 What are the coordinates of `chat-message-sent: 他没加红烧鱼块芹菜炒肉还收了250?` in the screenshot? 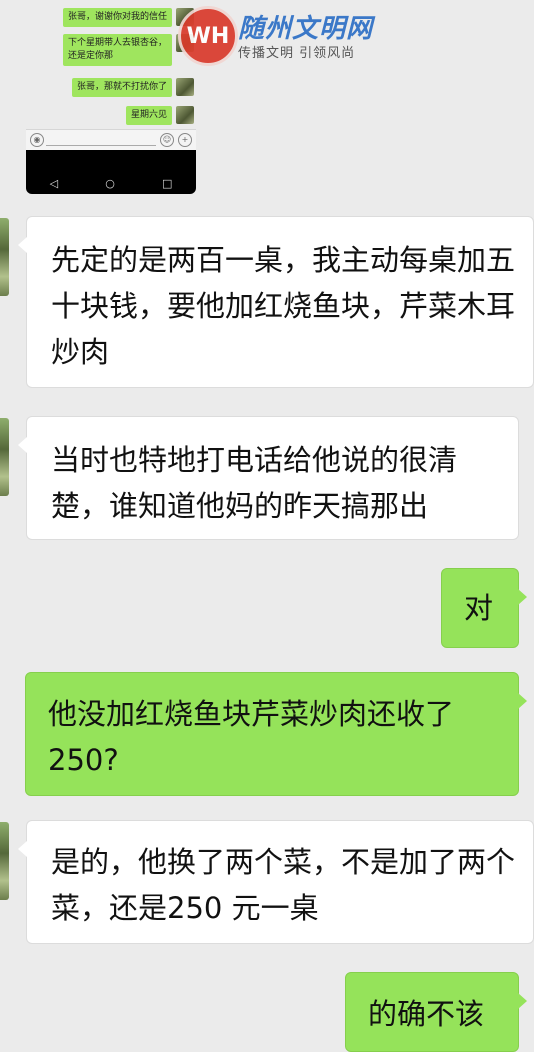 It's located at (276, 734).